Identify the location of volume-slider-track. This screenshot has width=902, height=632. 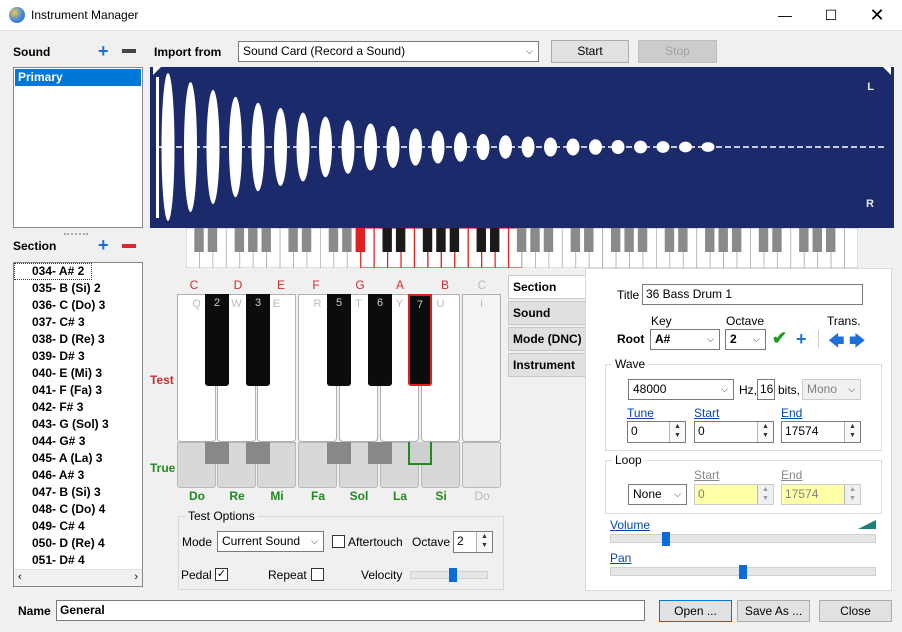
(743, 538).